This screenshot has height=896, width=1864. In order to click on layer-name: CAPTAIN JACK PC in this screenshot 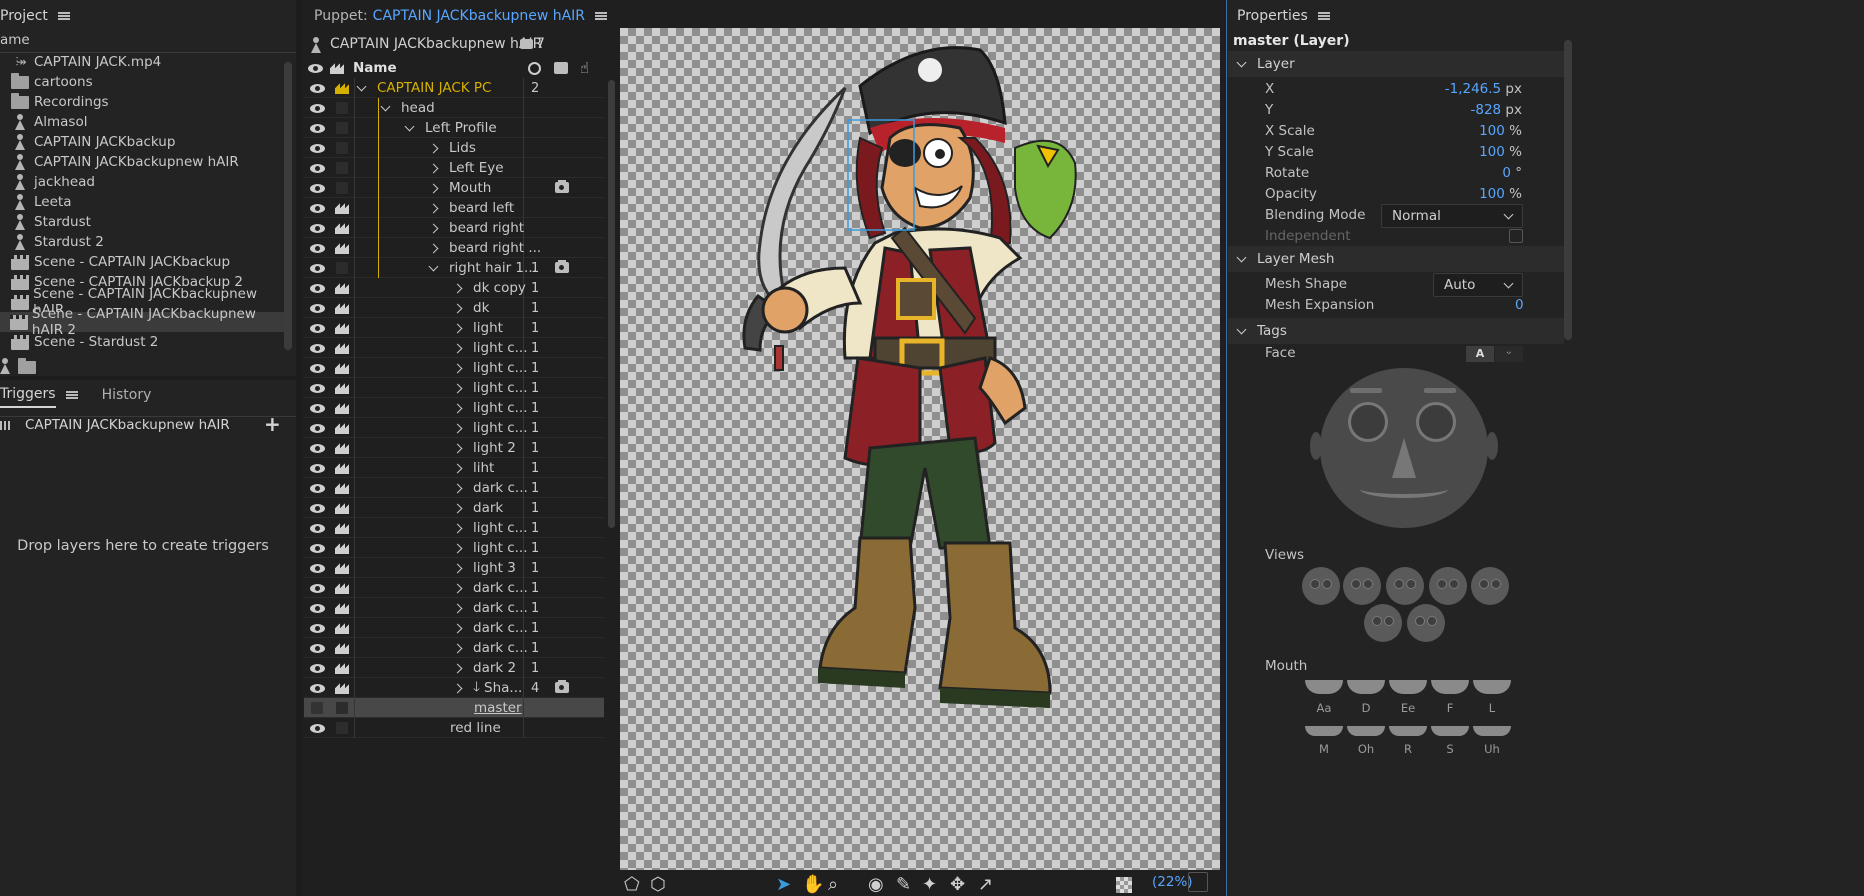, I will do `click(424, 88)`.